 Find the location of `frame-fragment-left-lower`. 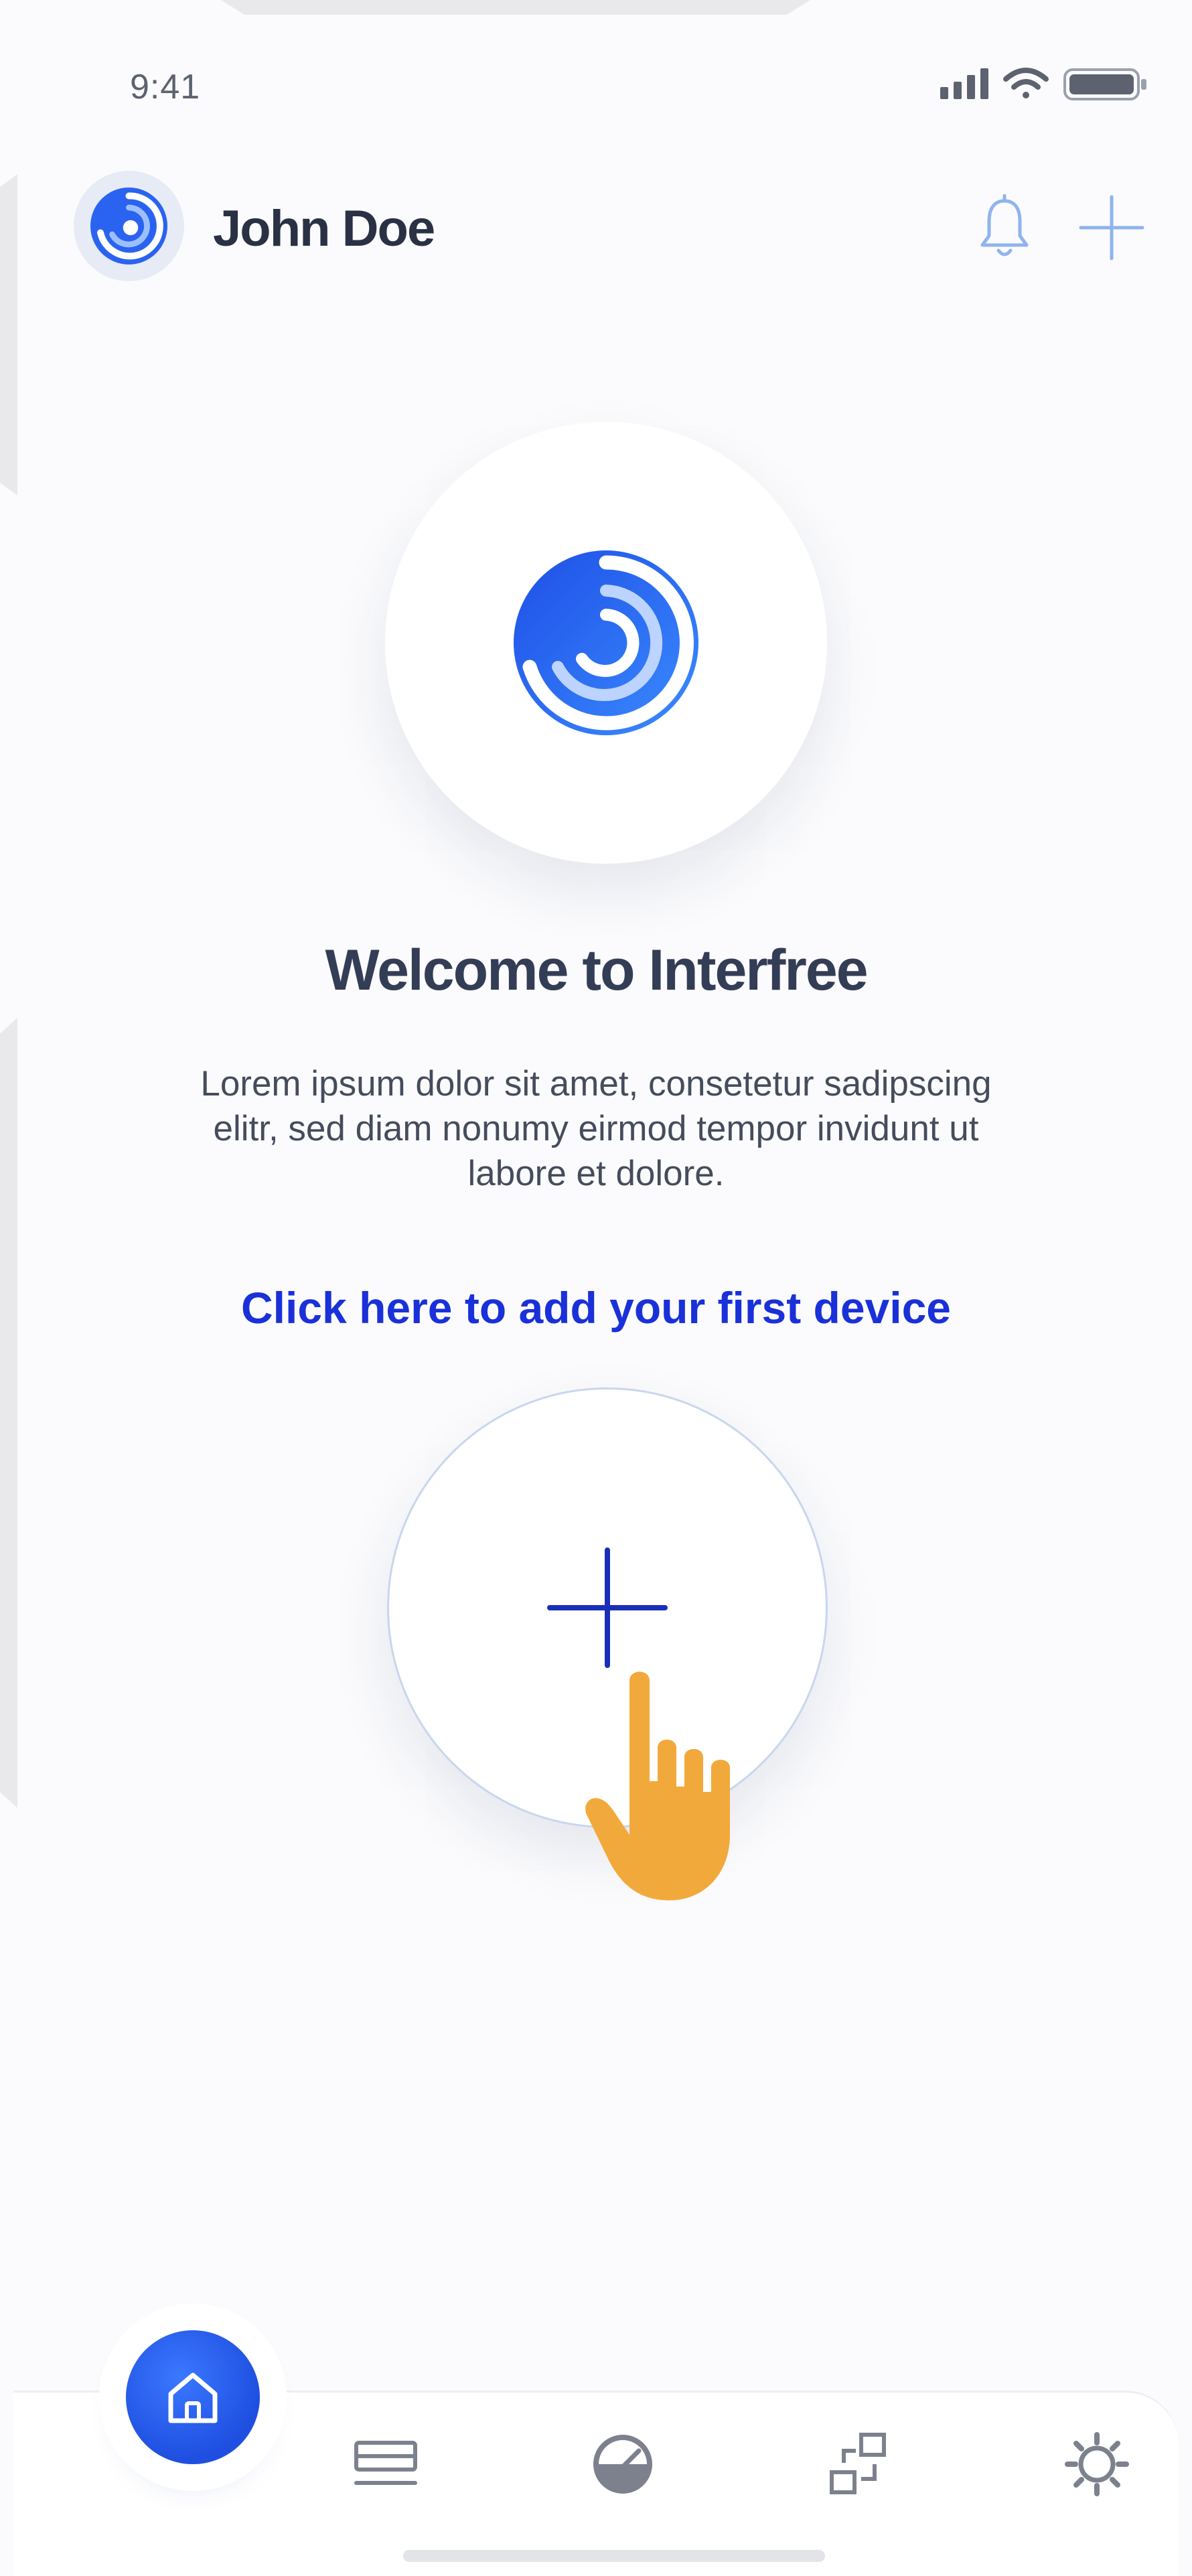

frame-fragment-left-lower is located at coordinates (8, 1413).